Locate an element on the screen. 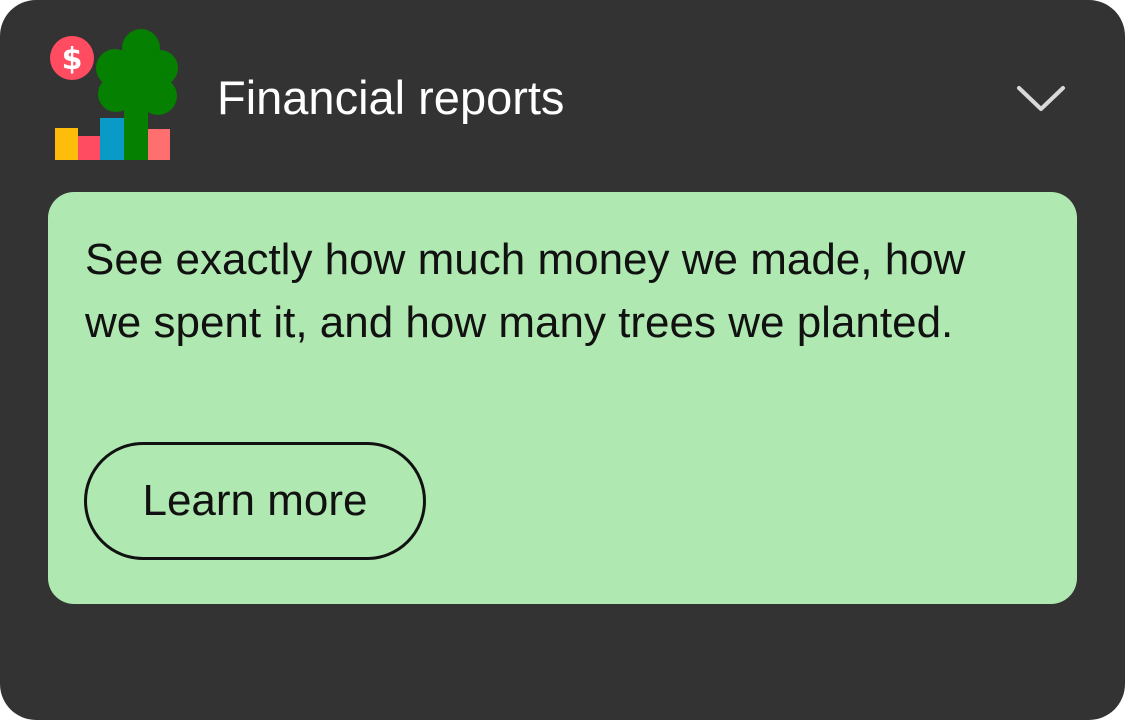 The width and height of the screenshot is (1125, 720). chevron-down-icon is located at coordinates (1041, 97).